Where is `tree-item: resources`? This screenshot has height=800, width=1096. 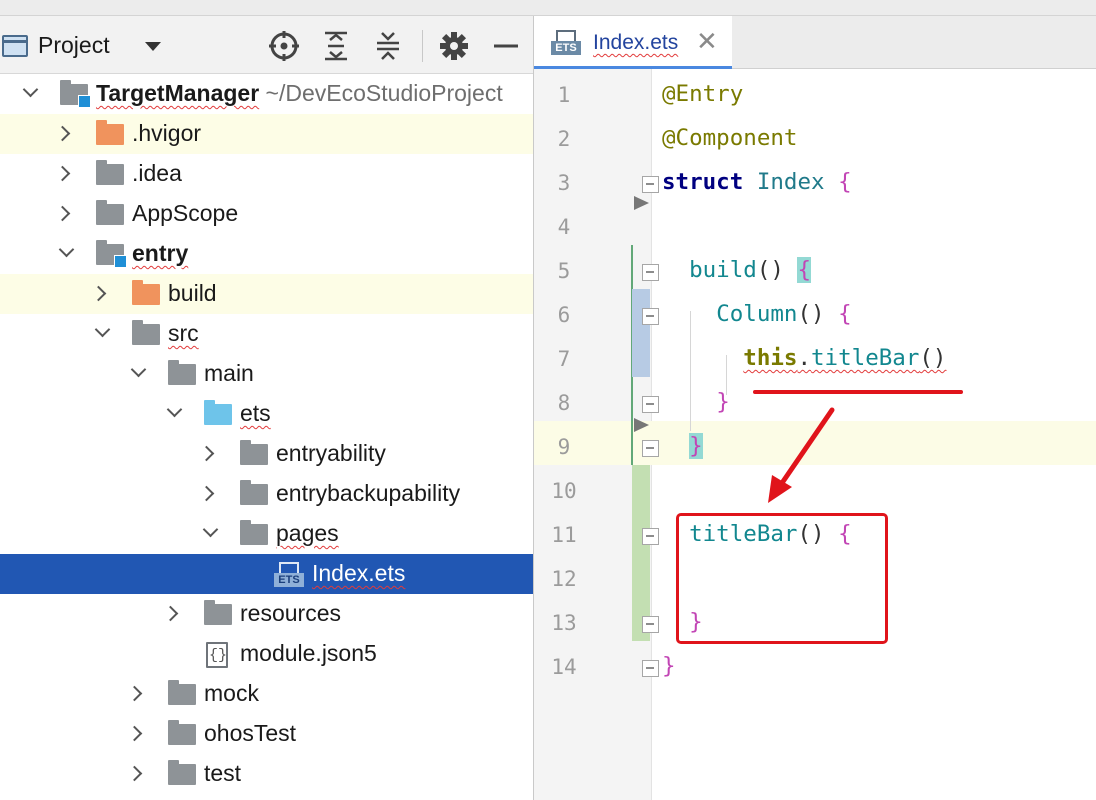 tree-item: resources is located at coordinates (266, 614).